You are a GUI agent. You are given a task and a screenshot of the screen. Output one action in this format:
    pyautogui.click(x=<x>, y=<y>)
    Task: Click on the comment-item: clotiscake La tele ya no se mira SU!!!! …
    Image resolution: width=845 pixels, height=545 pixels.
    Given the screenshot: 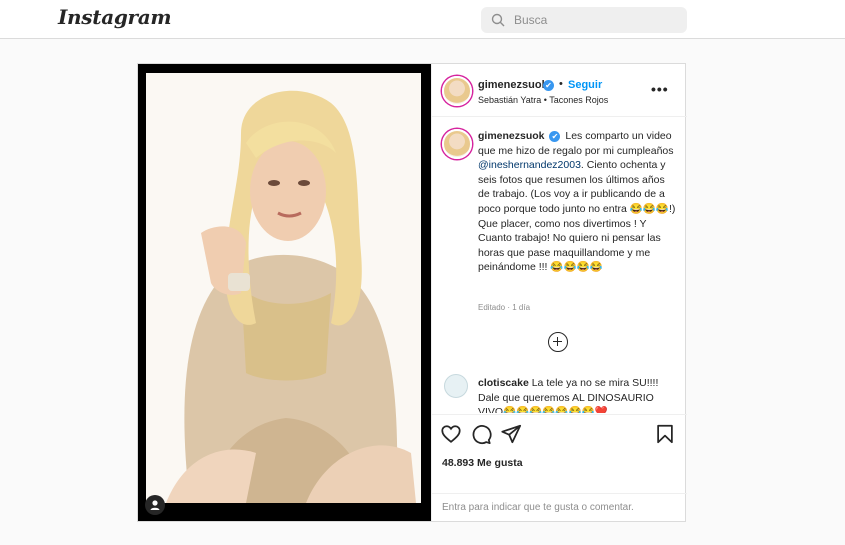 What is the action you would take?
    pyautogui.click(x=577, y=394)
    